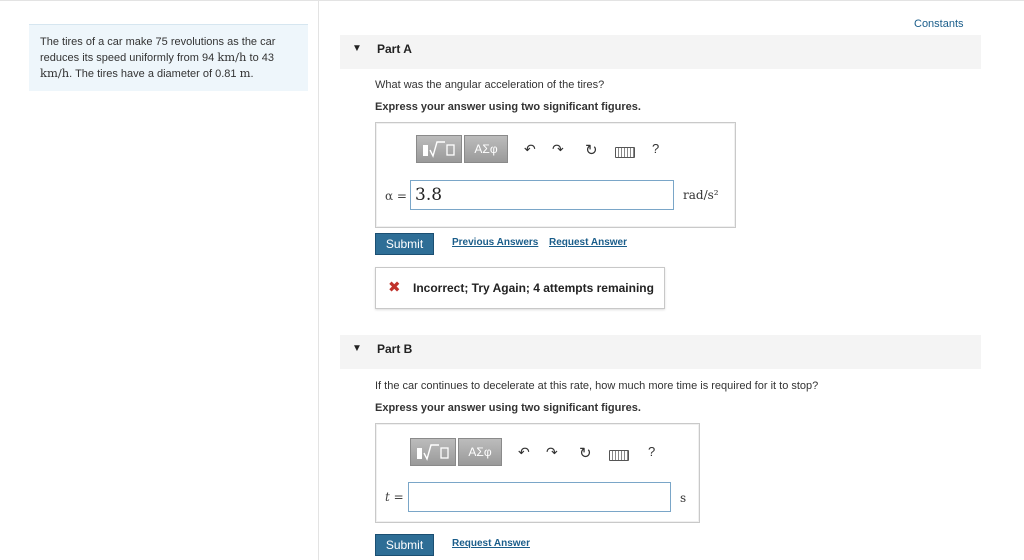  What do you see at coordinates (491, 543) in the screenshot?
I see `part-b-request-answer-link: Request Answer` at bounding box center [491, 543].